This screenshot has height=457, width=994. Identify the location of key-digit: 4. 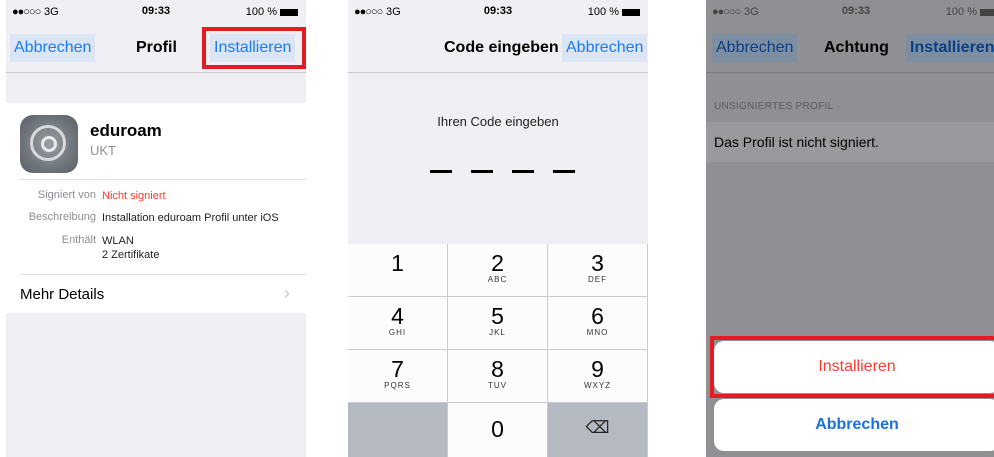
(397, 316).